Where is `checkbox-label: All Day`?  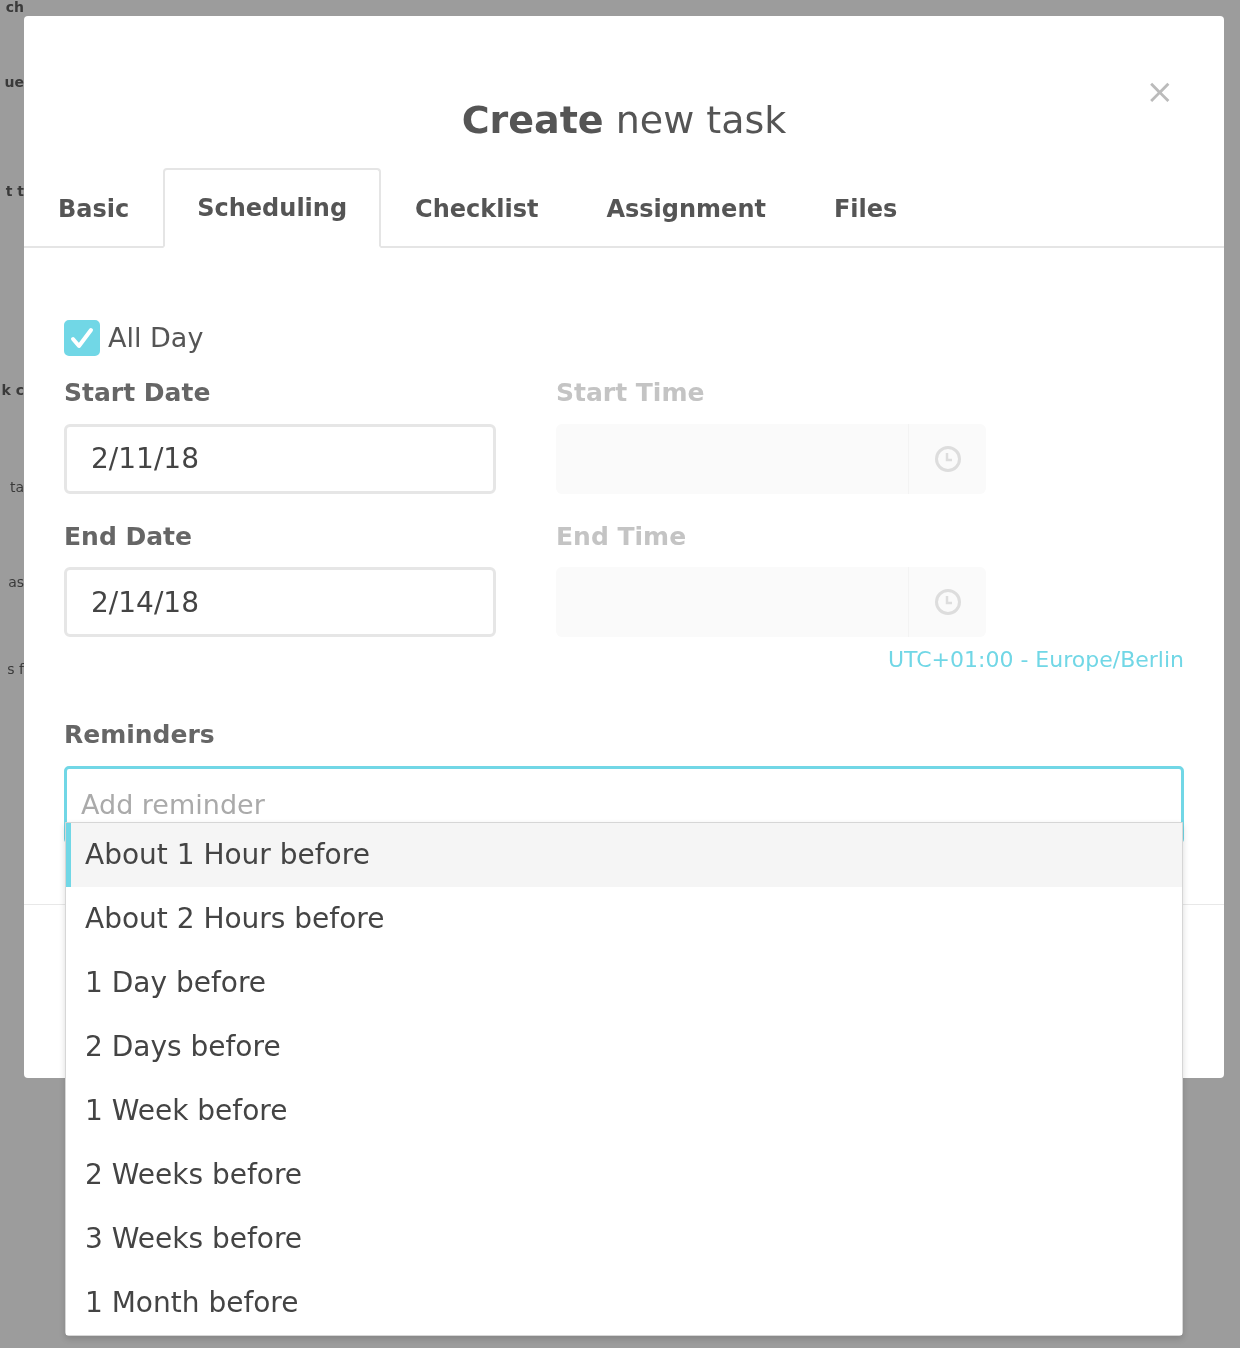 checkbox-label: All Day is located at coordinates (156, 337).